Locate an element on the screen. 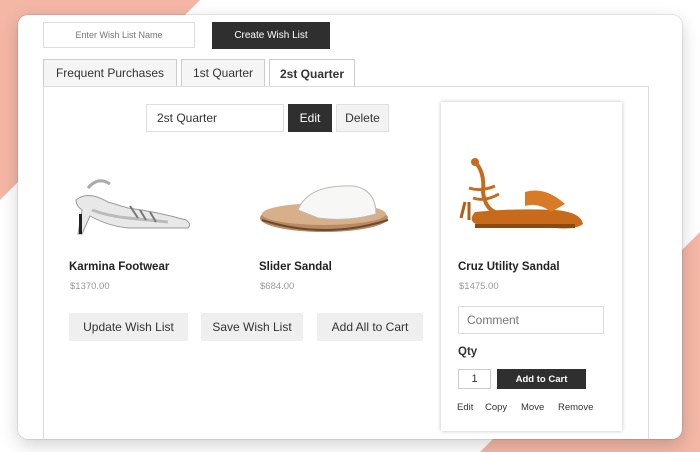  save-wish-list-button: Save Wish List is located at coordinates (252, 327).